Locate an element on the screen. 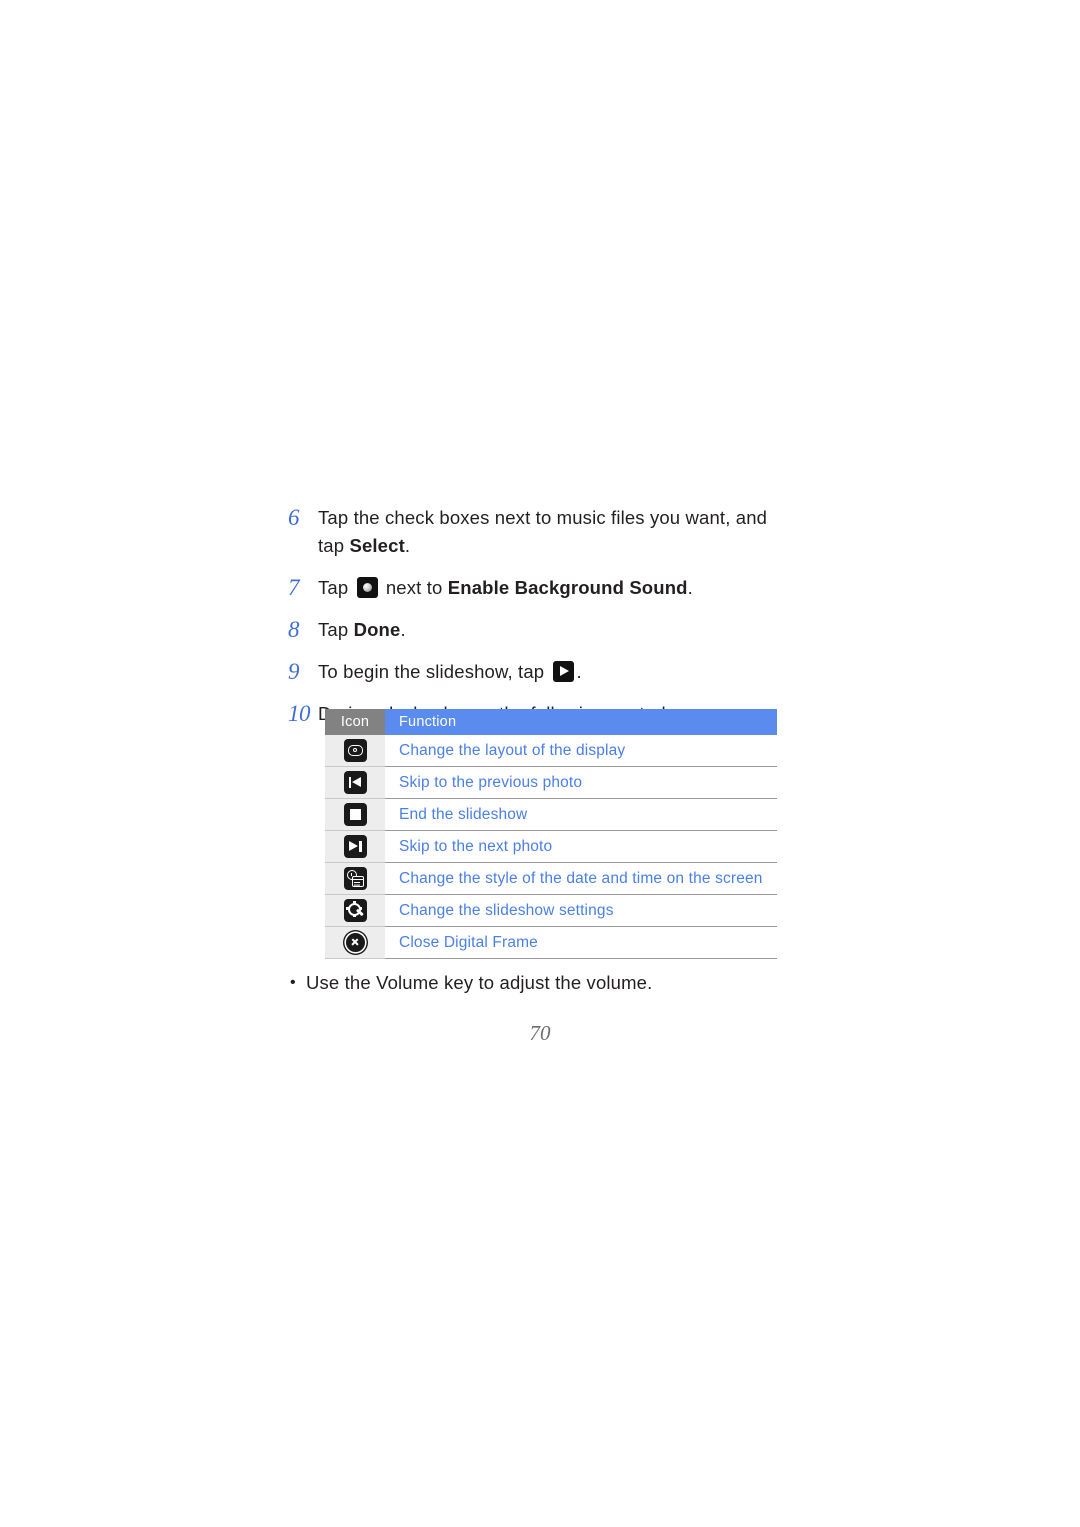 The width and height of the screenshot is (1080, 1527). step-text-bold: Enable Background Sound is located at coordinates (567, 587).